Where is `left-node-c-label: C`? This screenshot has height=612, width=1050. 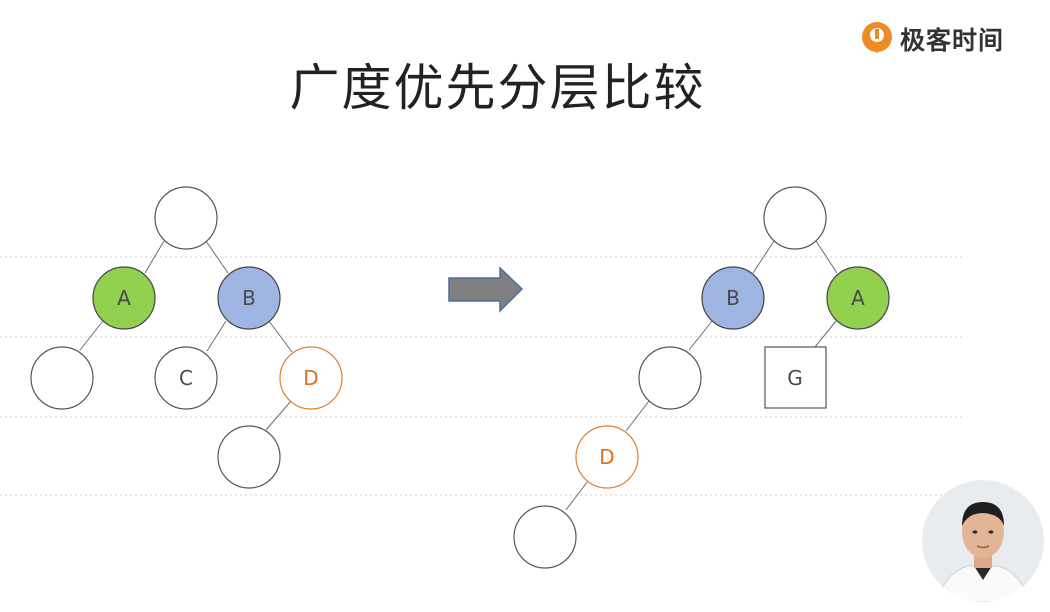 left-node-c-label: C is located at coordinates (186, 378).